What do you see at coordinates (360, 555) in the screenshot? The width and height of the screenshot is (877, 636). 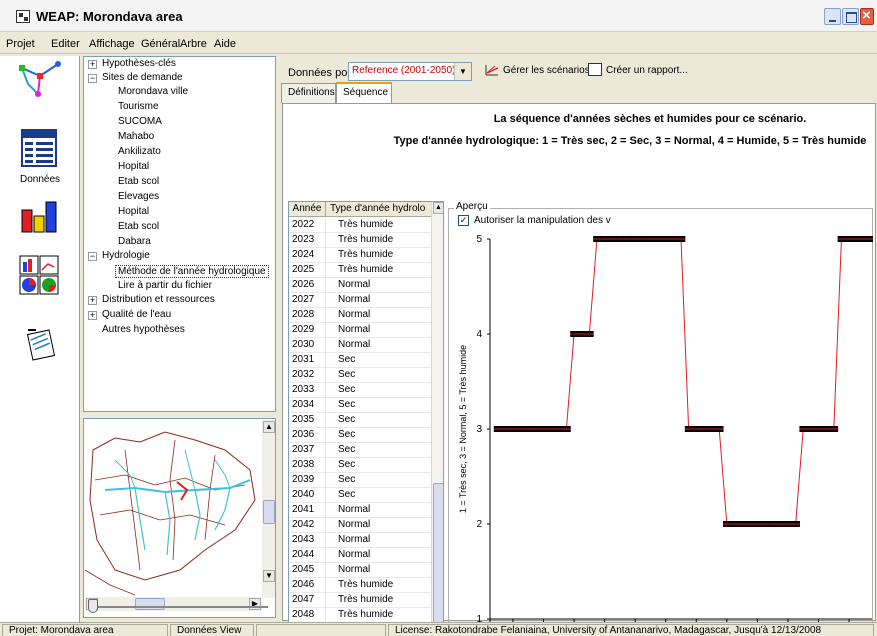 I see `table-row: 2044 Normal` at bounding box center [360, 555].